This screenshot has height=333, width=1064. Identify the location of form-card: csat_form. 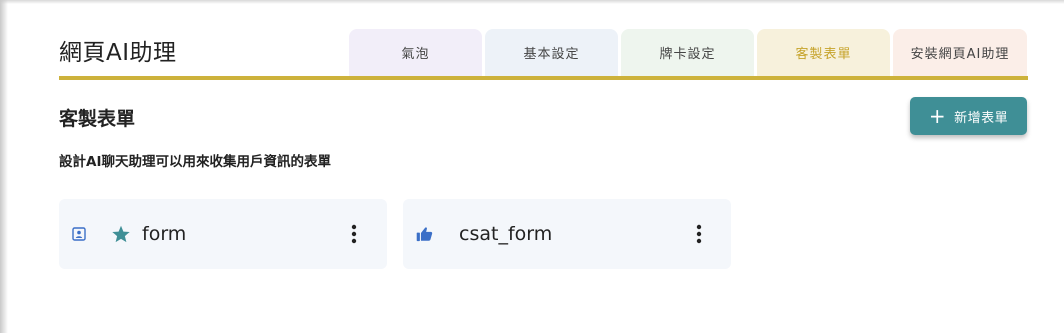
(567, 234).